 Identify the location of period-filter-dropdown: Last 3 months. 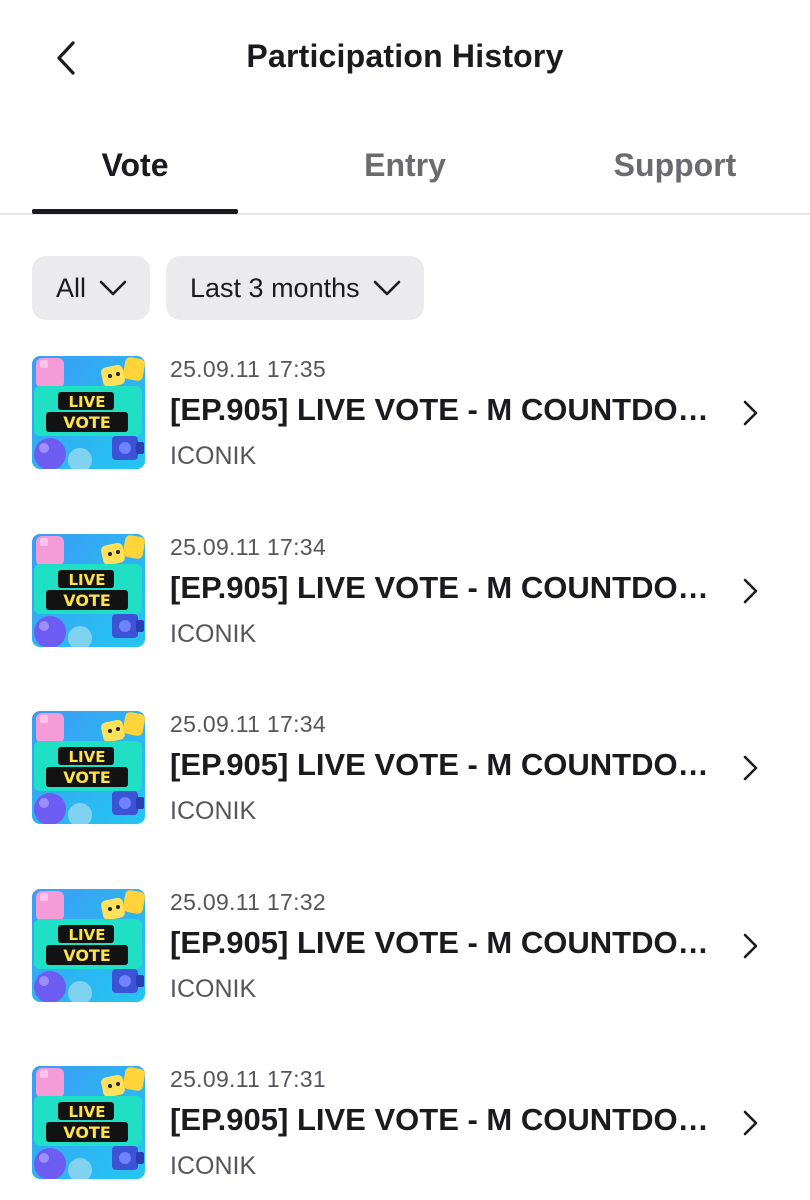
(295, 288).